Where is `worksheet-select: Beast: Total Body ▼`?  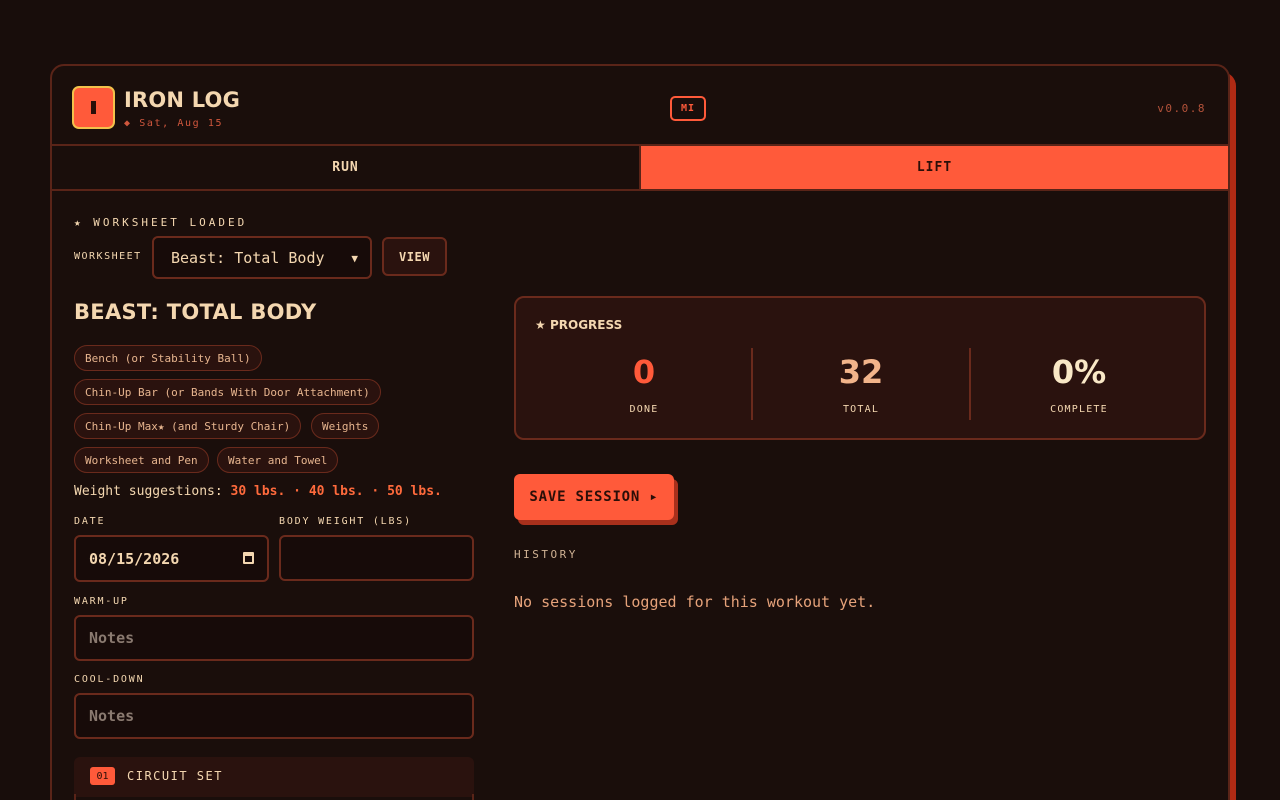
worksheet-select: Beast: Total Body ▼ is located at coordinates (262, 257).